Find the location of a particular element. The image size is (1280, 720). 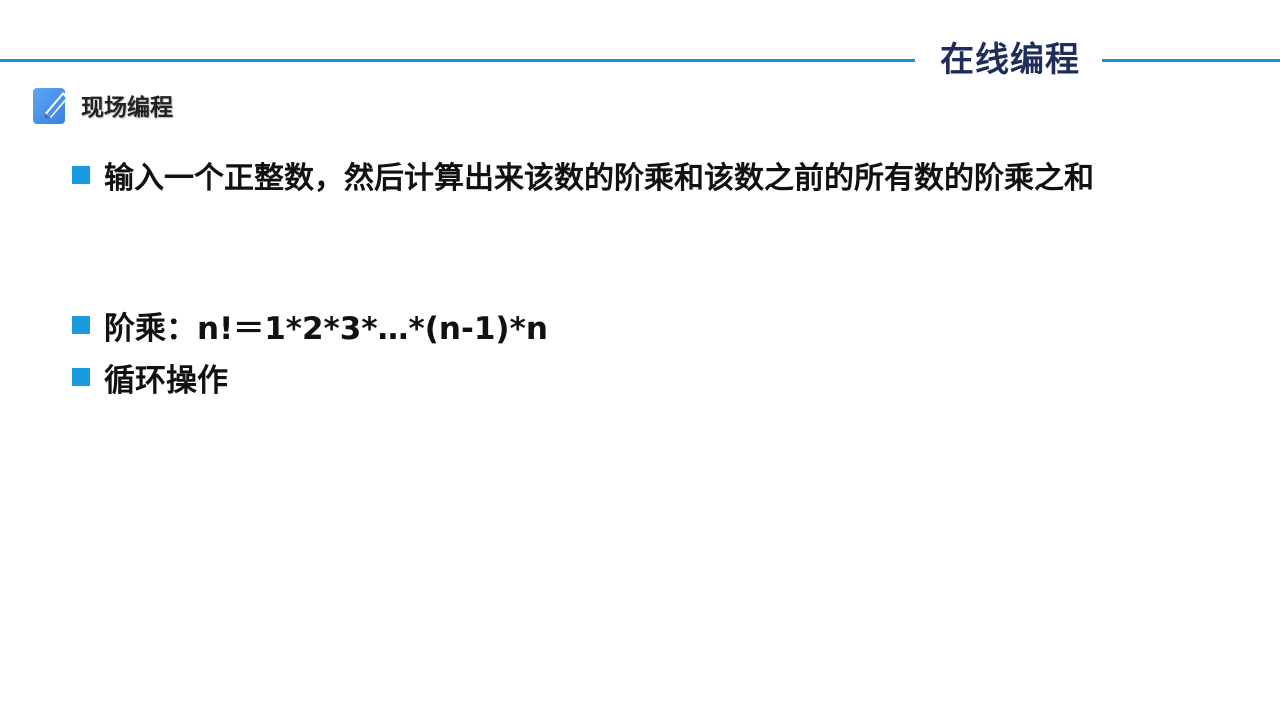

bullet-text: 循环操作 is located at coordinates (166, 380).